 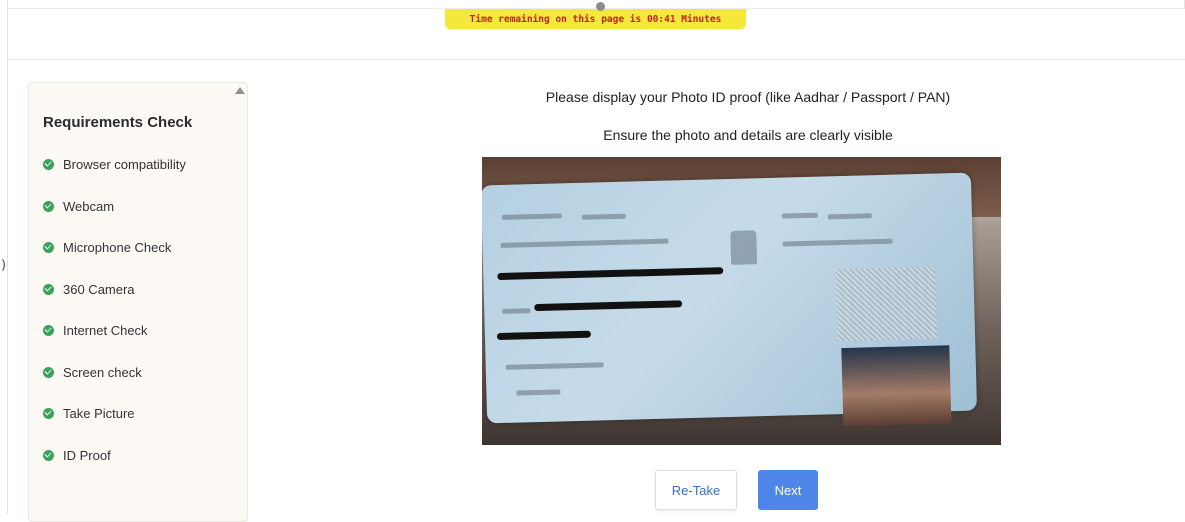 What do you see at coordinates (118, 122) in the screenshot?
I see `sidebar-title: Requirements Check` at bounding box center [118, 122].